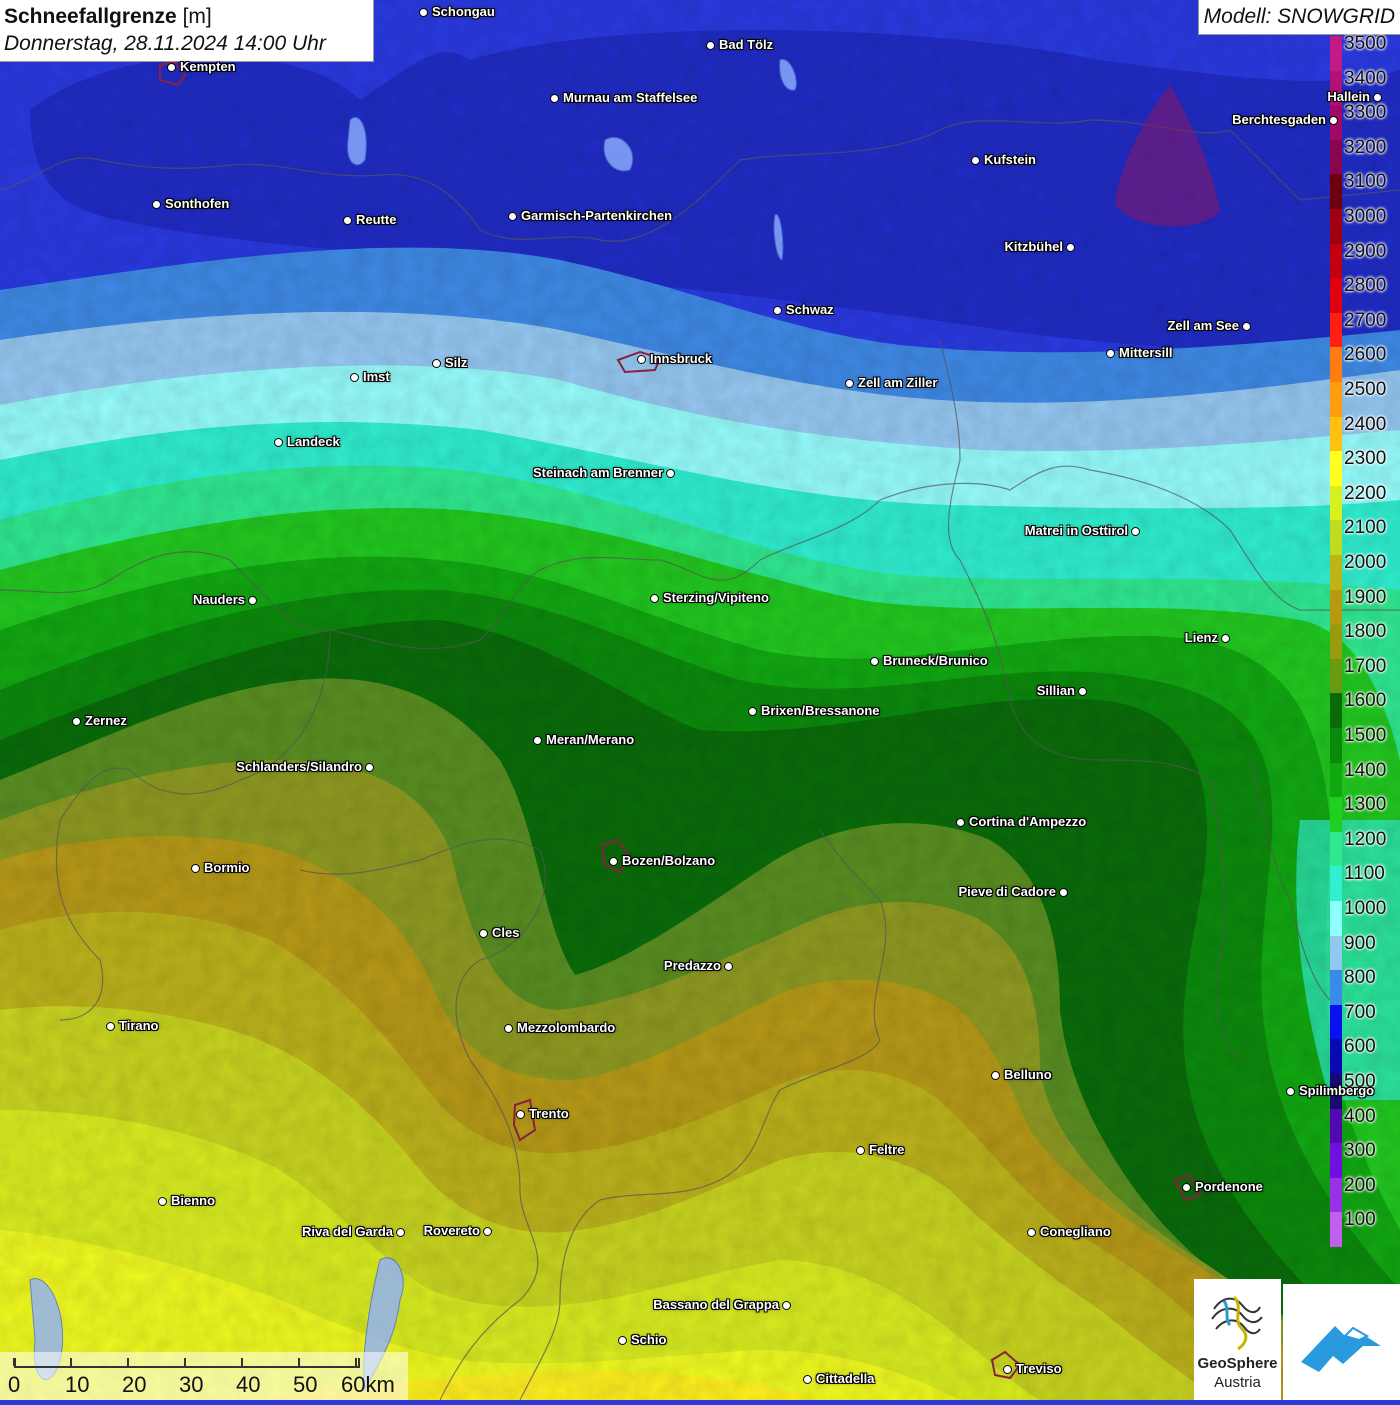 The height and width of the screenshot is (1405, 1400). Describe the element at coordinates (1027, 822) in the screenshot. I see `city-label: Cortina d'Ampezzo` at that location.